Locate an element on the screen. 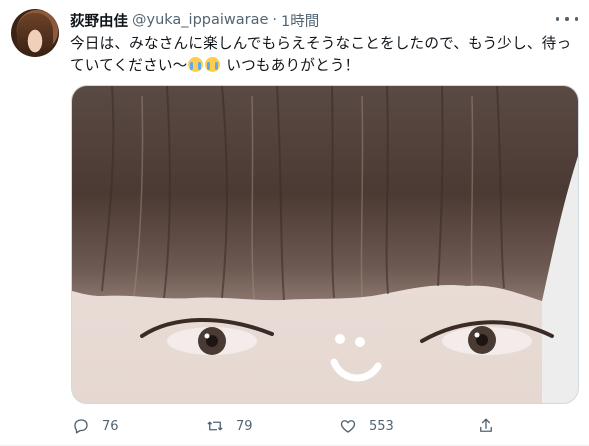 Image resolution: width=589 pixels, height=446 pixels. more-horizontal-icon is located at coordinates (567, 19).